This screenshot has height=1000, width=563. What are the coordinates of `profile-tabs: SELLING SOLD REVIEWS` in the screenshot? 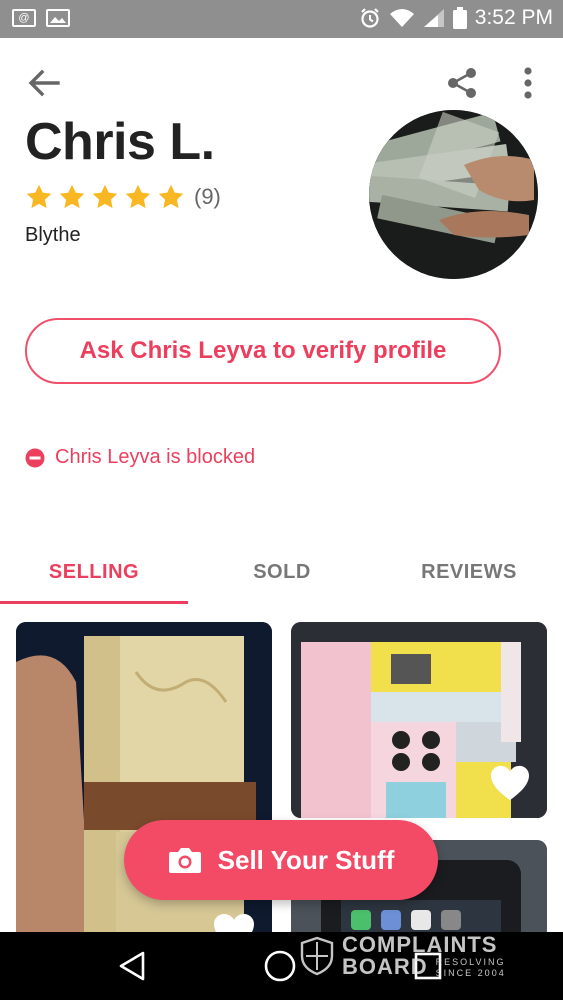 It's located at (281, 572).